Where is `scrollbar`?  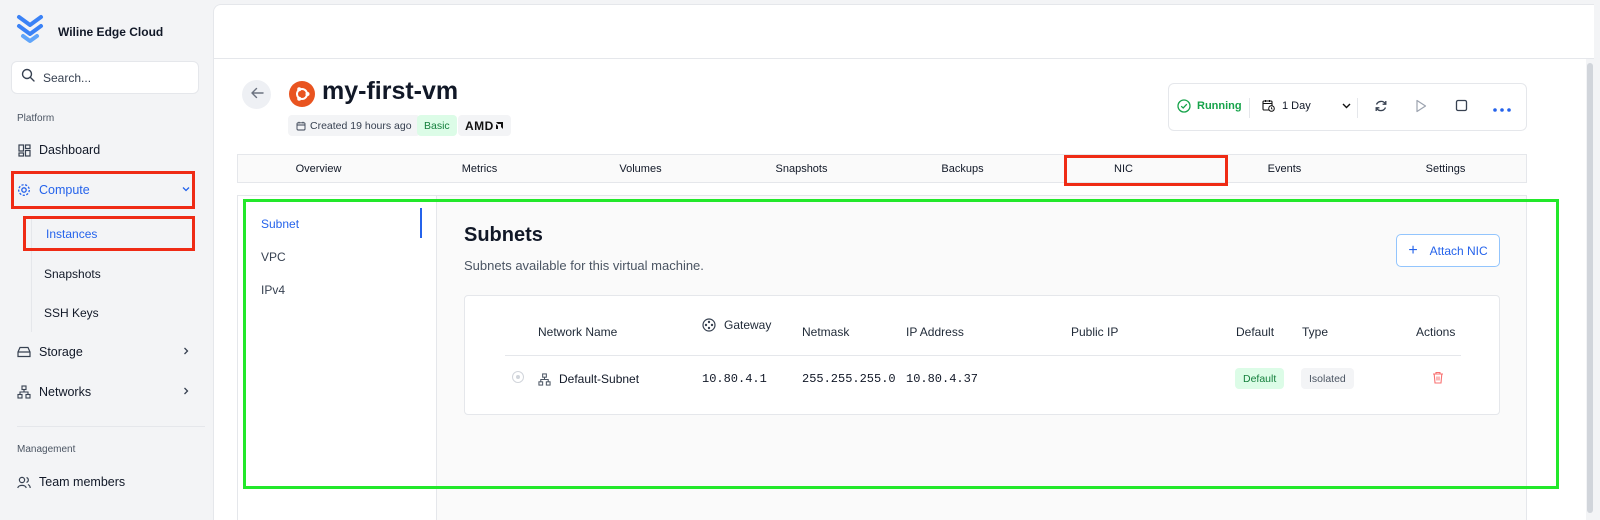
scrollbar is located at coordinates (1590, 289).